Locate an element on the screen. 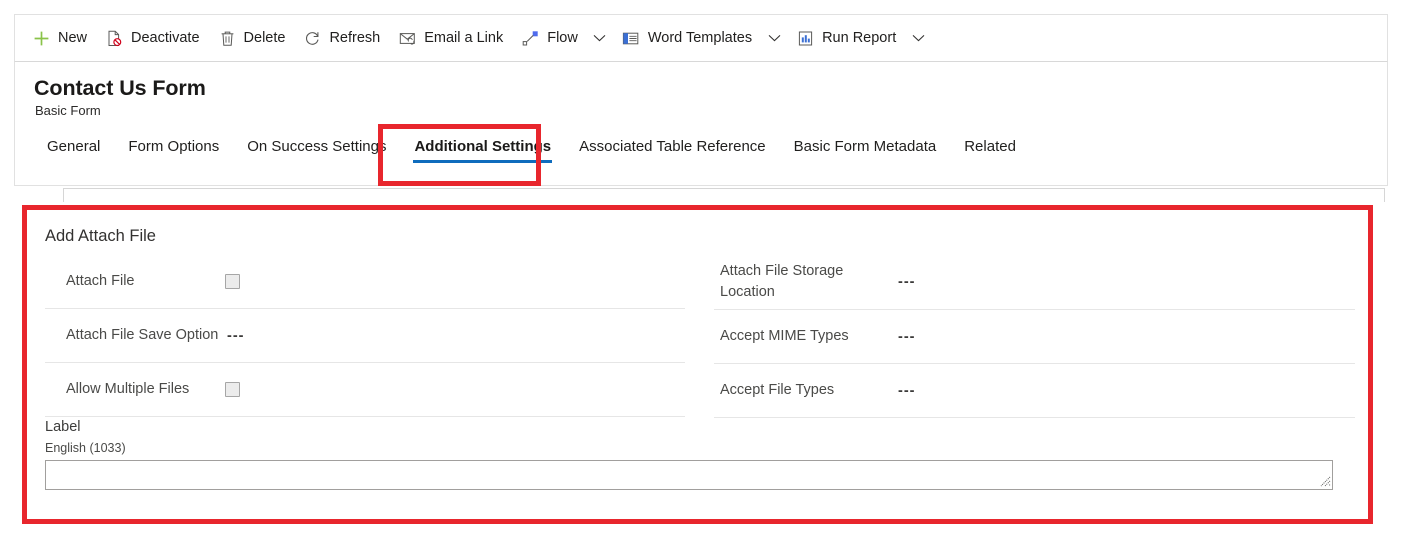 Image resolution: width=1411 pixels, height=544 pixels. tab-basic-form-metadata: Basic Form Metadata is located at coordinates (865, 148).